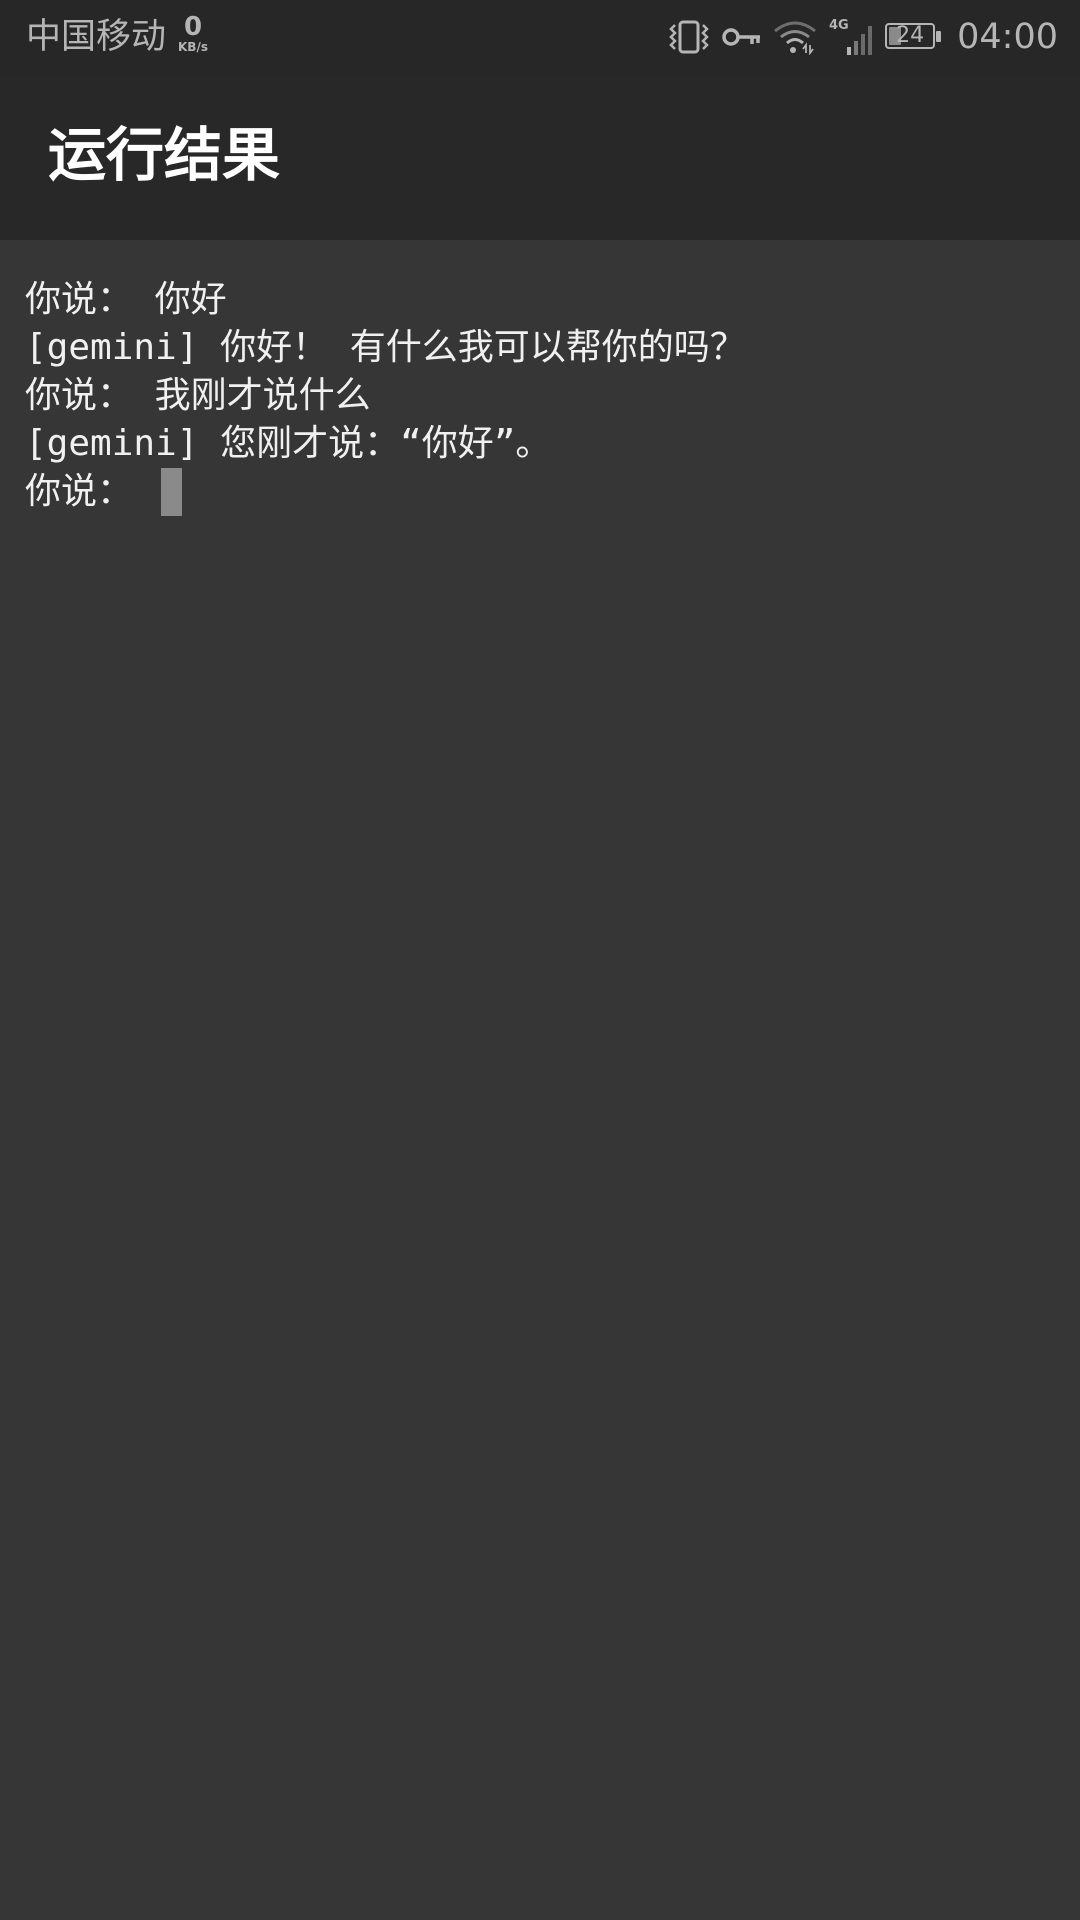  I want to click on app-bar: 运行结果, so click(540, 157).